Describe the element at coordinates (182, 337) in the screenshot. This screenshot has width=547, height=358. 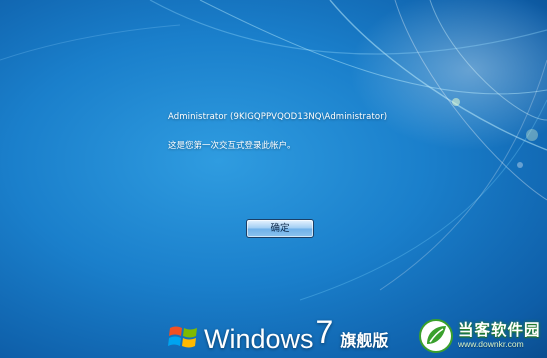
I see `windows-flag-icon` at that location.